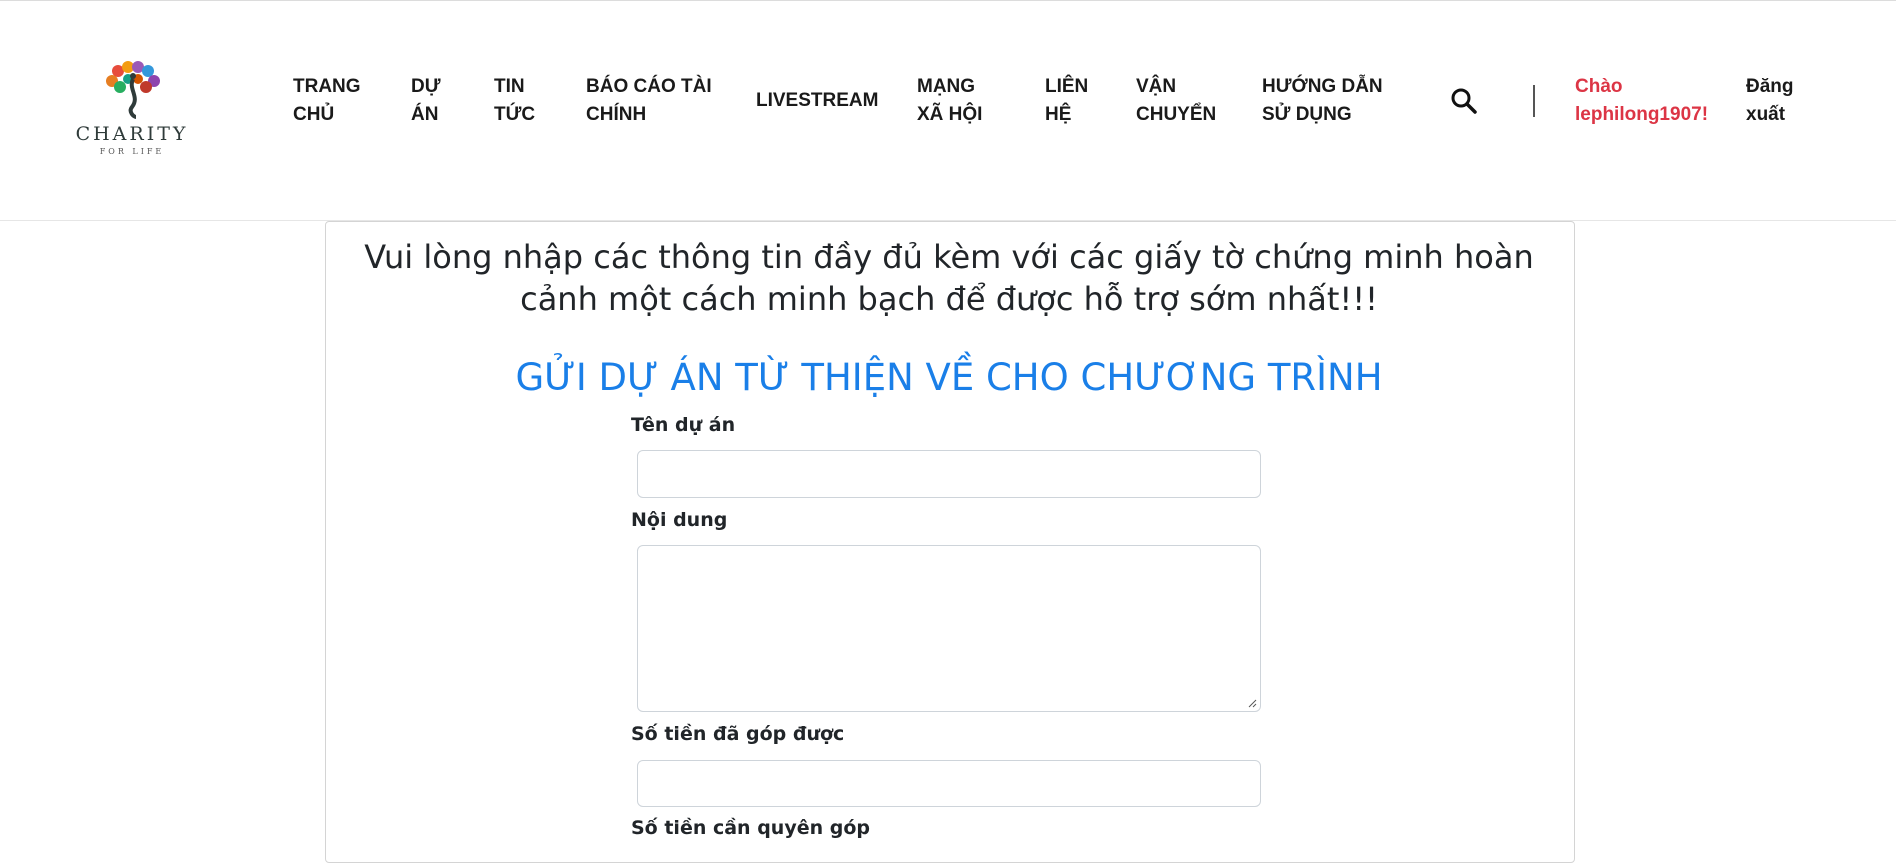  What do you see at coordinates (1534, 101) in the screenshot?
I see `nav-divider` at bounding box center [1534, 101].